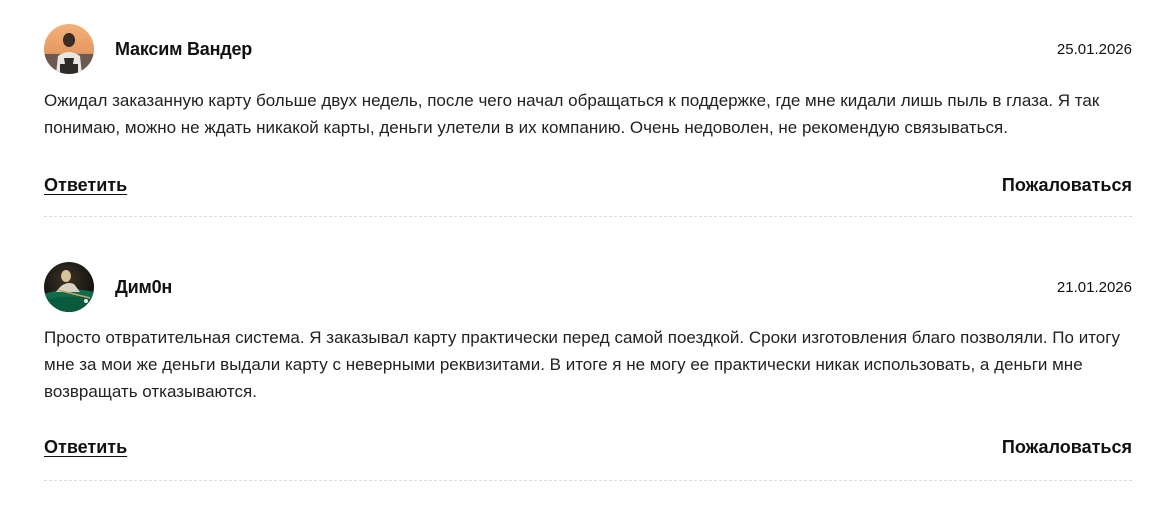 This screenshot has width=1156, height=510. What do you see at coordinates (588, 288) in the screenshot?
I see `comment-header: Дим0н 21.01.2026` at bounding box center [588, 288].